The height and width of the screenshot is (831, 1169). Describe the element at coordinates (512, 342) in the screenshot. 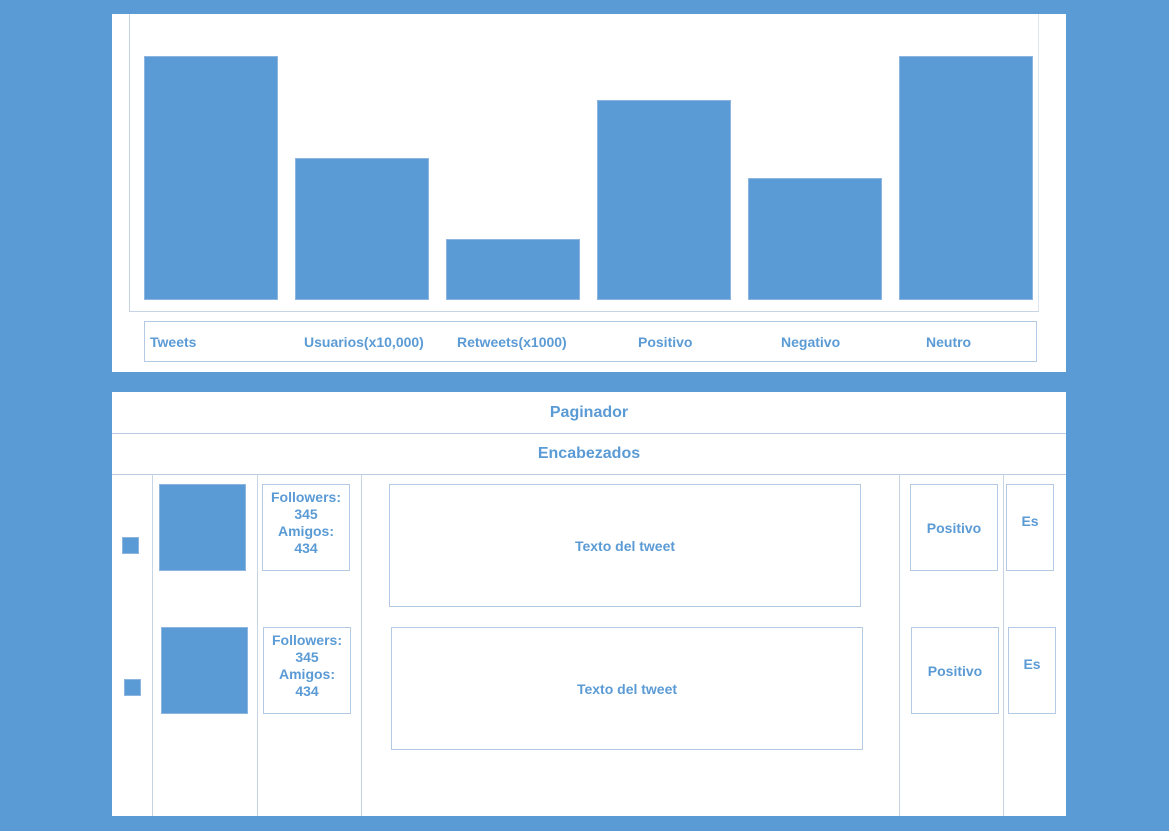

I see `chart-category-label: Retweets(x1000)` at that location.